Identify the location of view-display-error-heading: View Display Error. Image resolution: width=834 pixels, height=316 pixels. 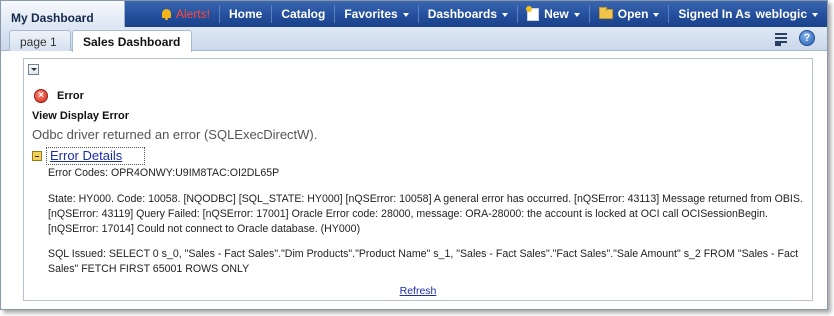
(81, 116).